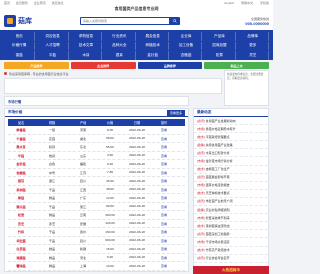  Describe the element at coordinates (20, 55) in the screenshot. I see `nav-item: 香菇` at that location.